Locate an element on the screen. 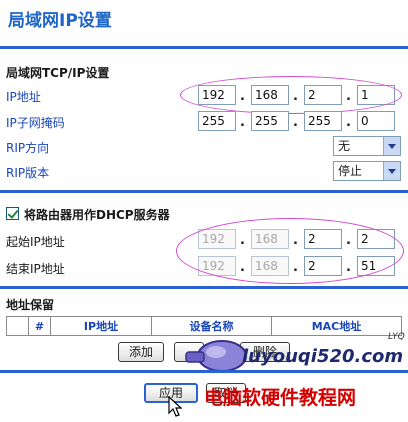 The height and width of the screenshot is (422, 408). watermark-tag: LYQ is located at coordinates (396, 337).